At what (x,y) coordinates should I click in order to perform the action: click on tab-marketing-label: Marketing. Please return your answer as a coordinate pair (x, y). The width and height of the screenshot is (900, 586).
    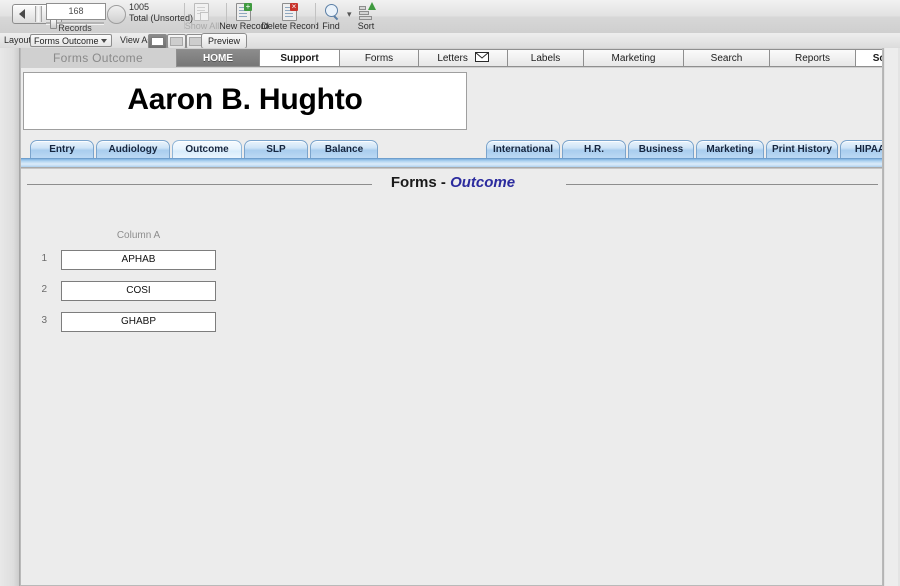
    Looking at the image, I should click on (633, 58).